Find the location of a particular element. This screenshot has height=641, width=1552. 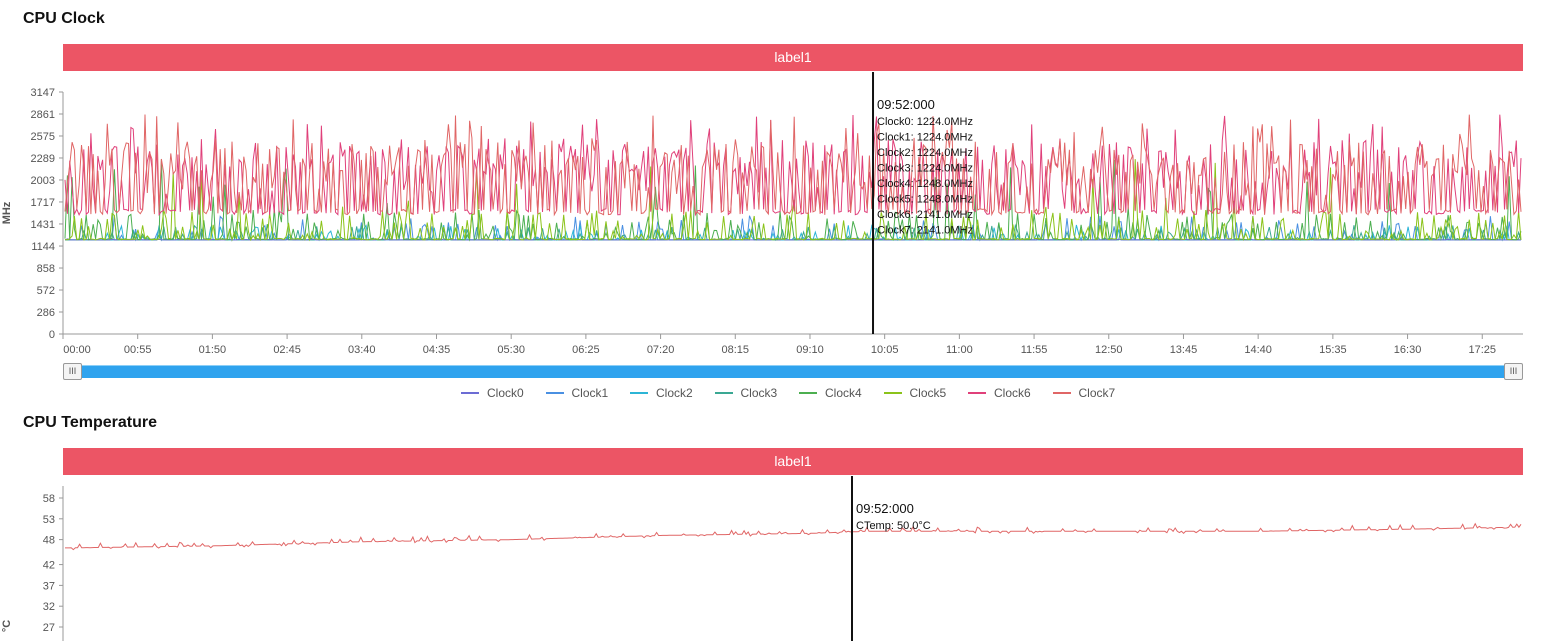

tooltip-line: Clock5: 1248.0MHz is located at coordinates (925, 200).